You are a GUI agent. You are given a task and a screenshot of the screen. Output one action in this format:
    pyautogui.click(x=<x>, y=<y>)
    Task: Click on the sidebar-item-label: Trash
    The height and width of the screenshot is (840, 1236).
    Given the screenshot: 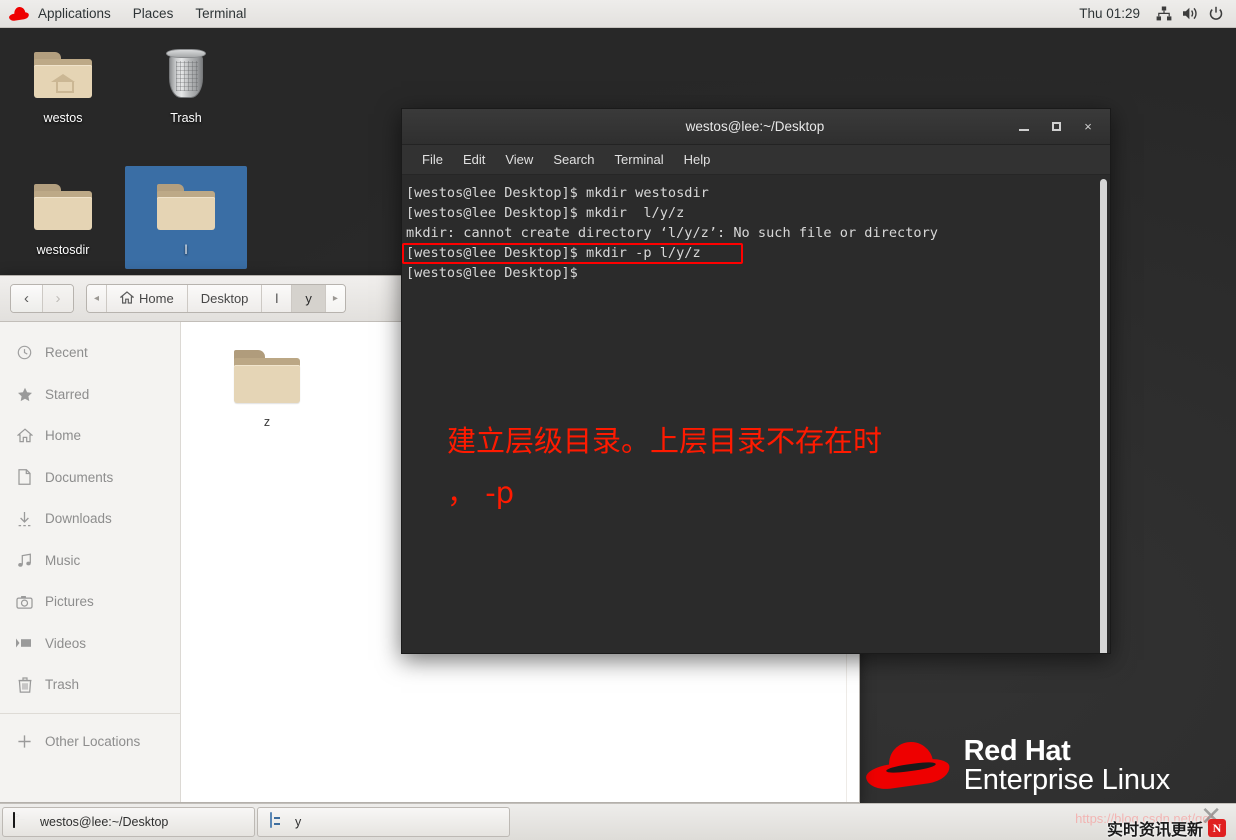 What is the action you would take?
    pyautogui.click(x=62, y=685)
    